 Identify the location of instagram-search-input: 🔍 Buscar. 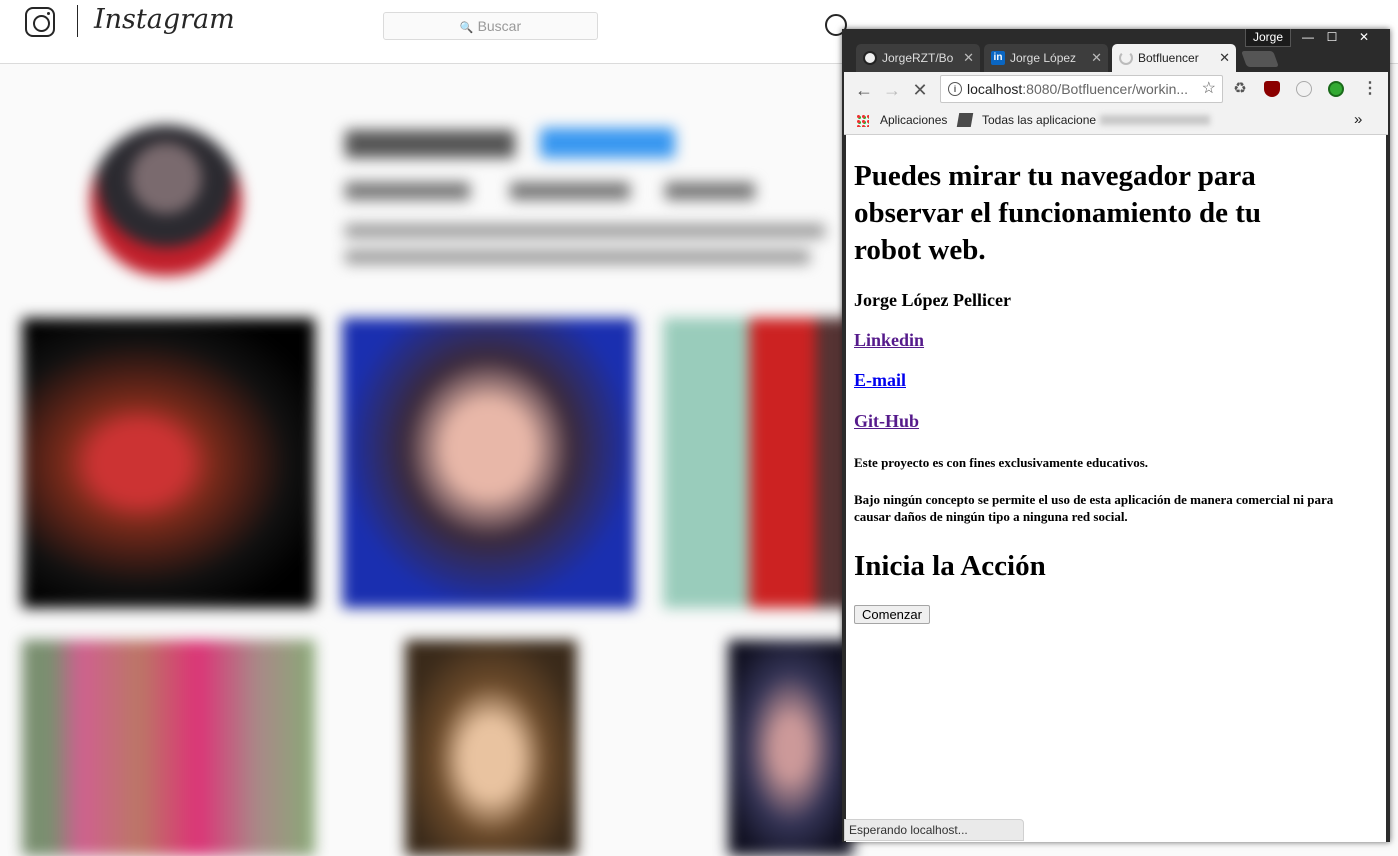
(490, 26).